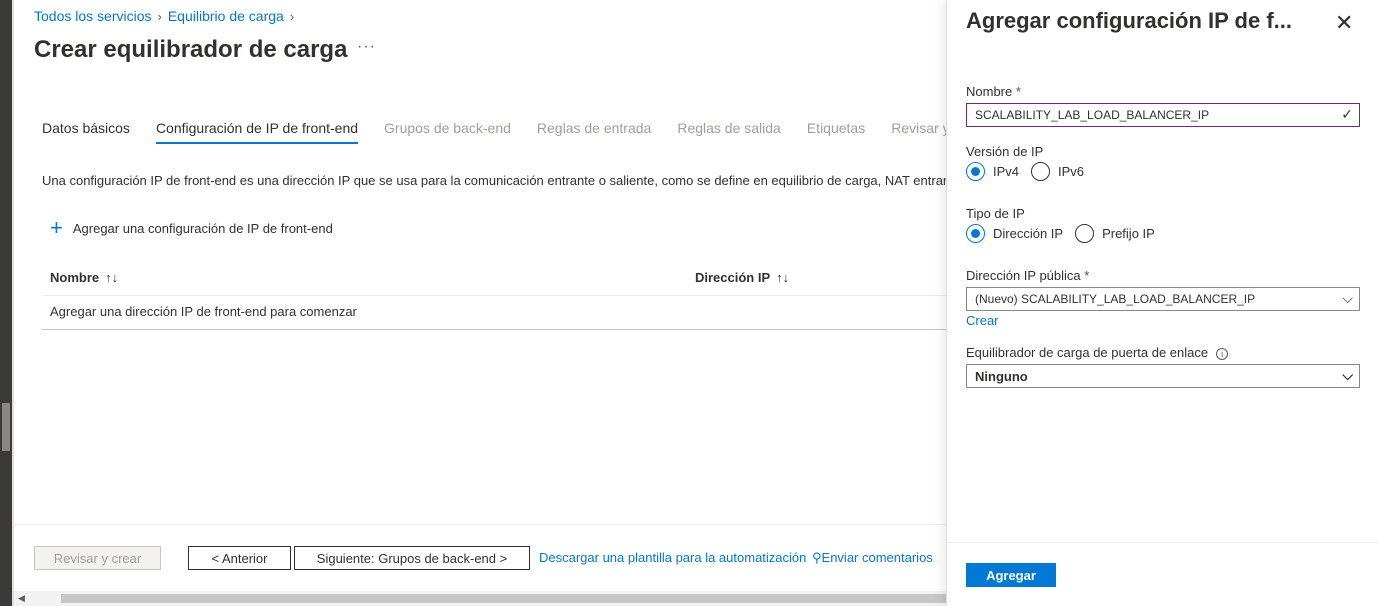 The image size is (1378, 606). Describe the element at coordinates (191, 49) in the screenshot. I see `page-title: Crear equilibrador de carga` at that location.